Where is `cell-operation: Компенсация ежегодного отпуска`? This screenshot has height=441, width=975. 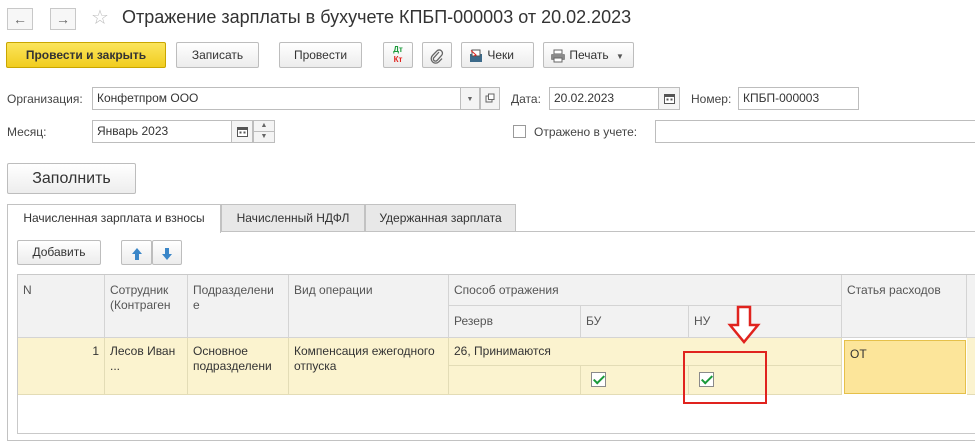
cell-operation: Компенсация ежегодного отпуска is located at coordinates (369, 366).